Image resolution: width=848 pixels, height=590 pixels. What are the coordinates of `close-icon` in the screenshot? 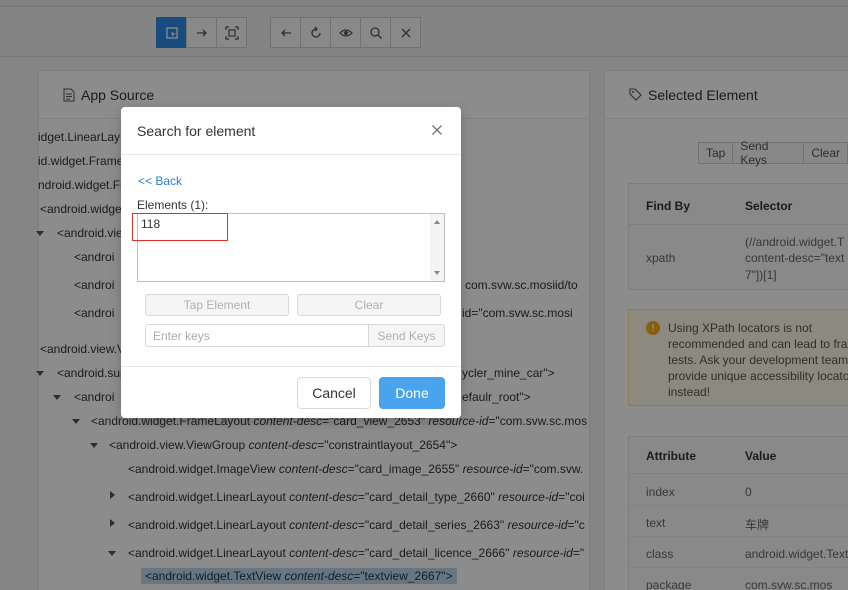 It's located at (437, 130).